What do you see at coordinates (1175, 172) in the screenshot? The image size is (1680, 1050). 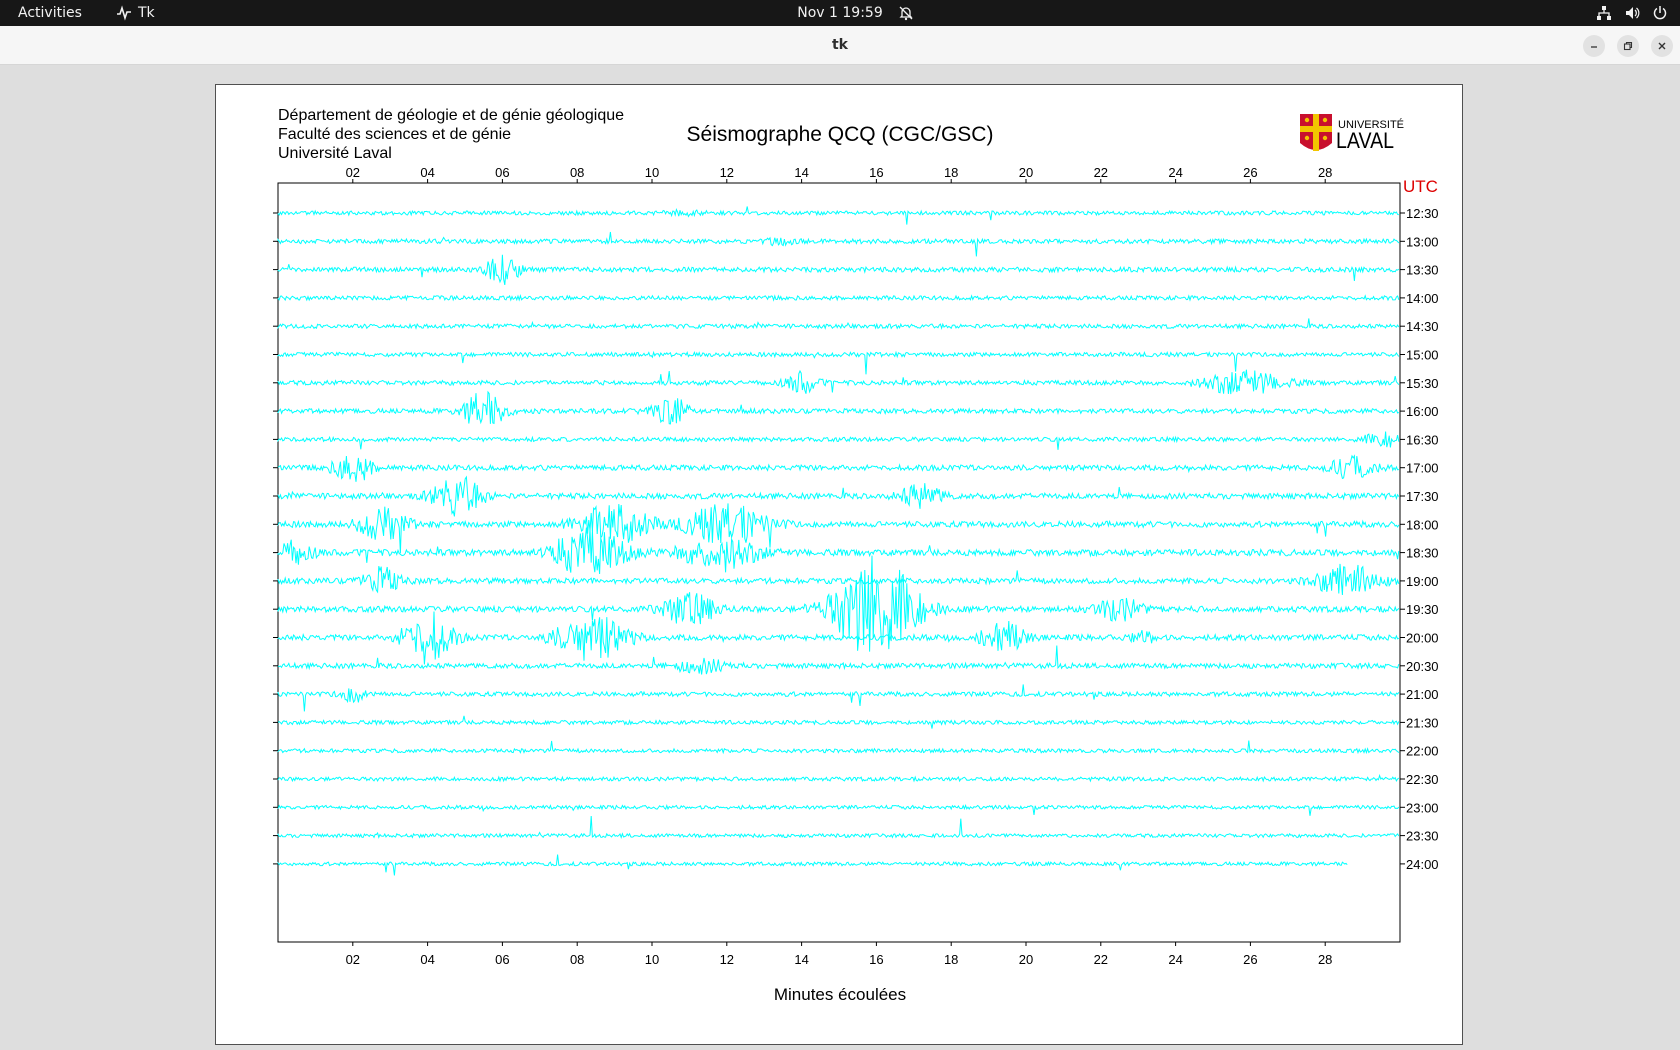 I see `x-tick-label-top: 24` at bounding box center [1175, 172].